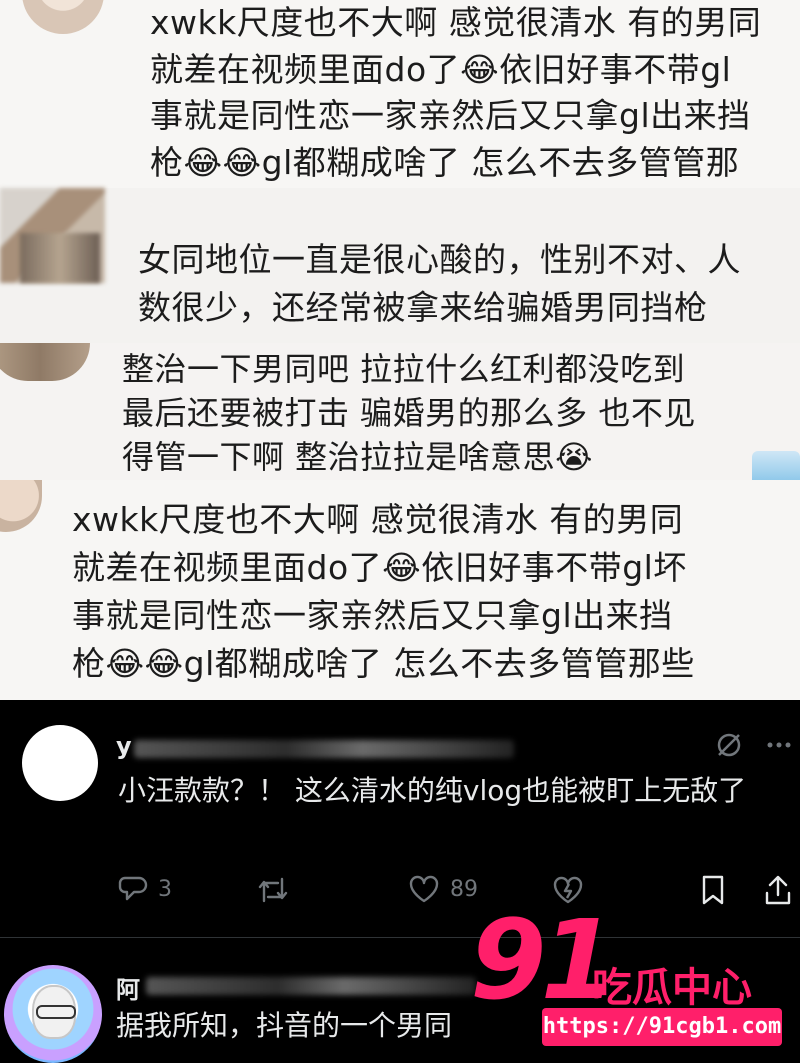 The height and width of the screenshot is (1063, 800). Describe the element at coordinates (672, 988) in the screenshot. I see `watermark-text: 吃瓜中心` at that location.